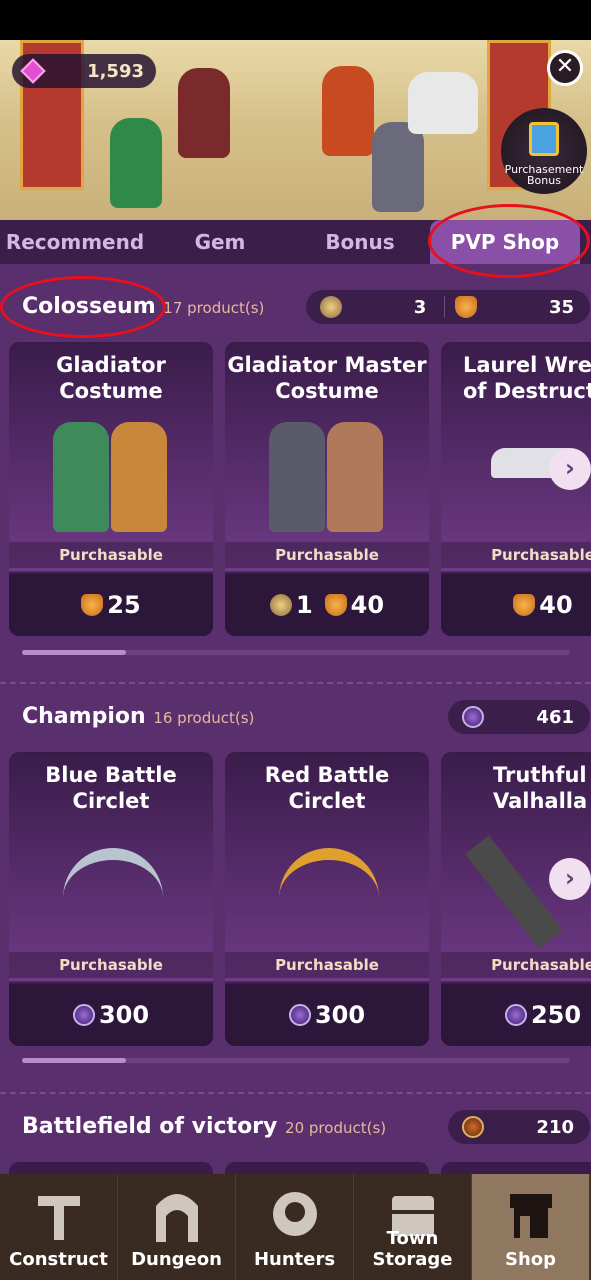 The height and width of the screenshot is (1280, 591). I want to click on tab-recommend: Recommend, so click(75, 242).